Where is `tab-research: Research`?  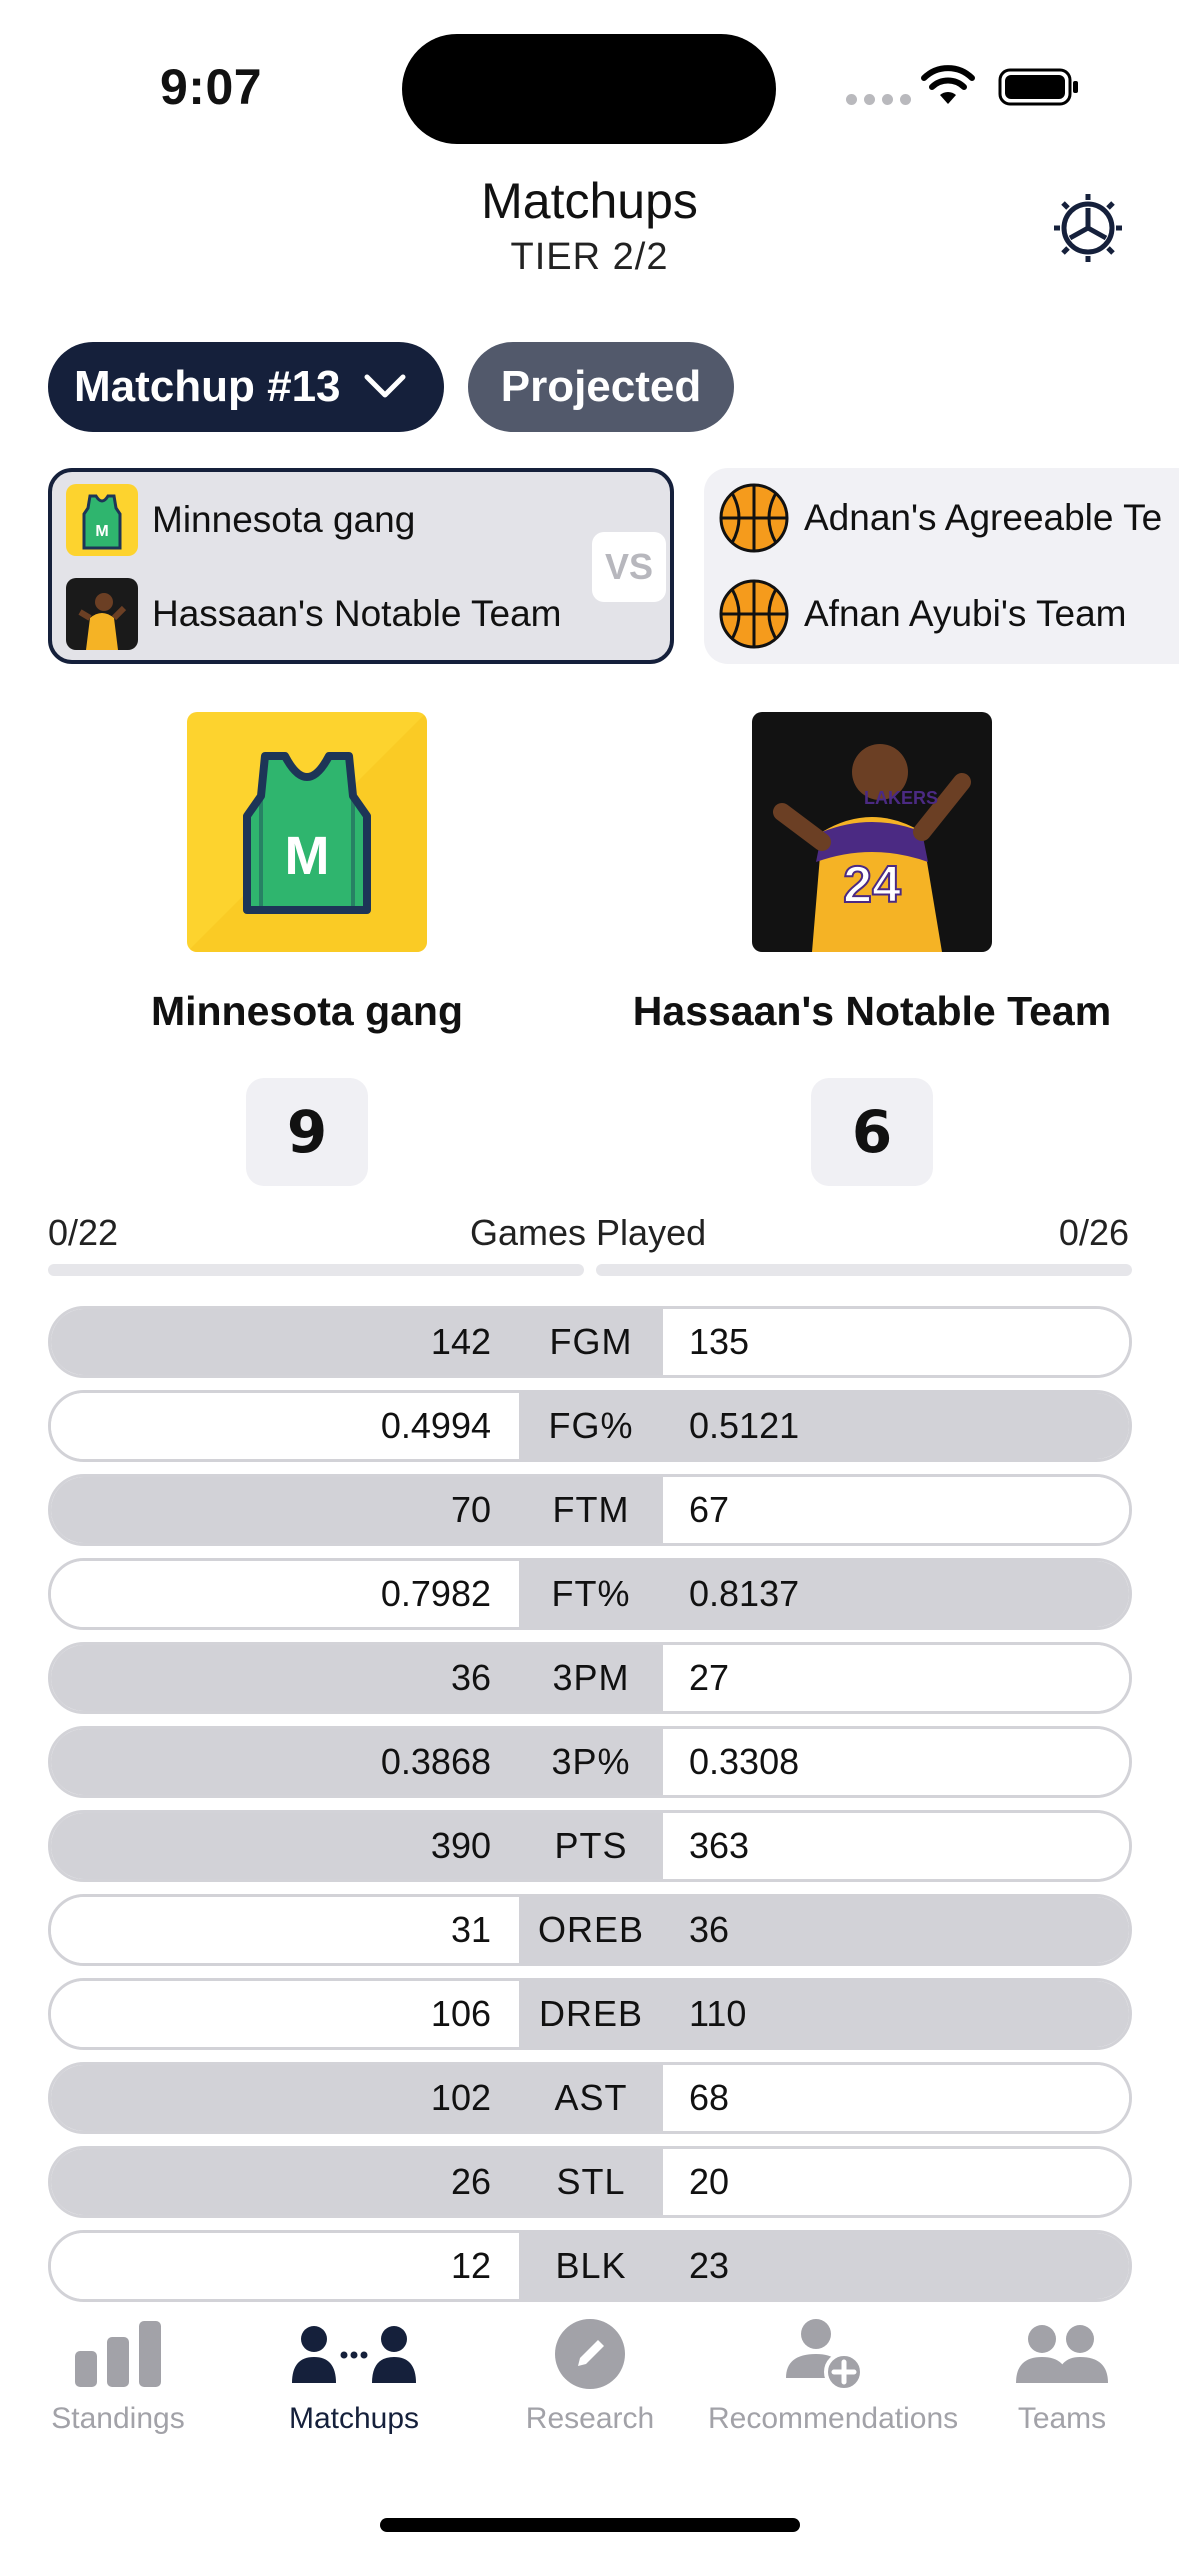
tab-research: Research is located at coordinates (590, 2374).